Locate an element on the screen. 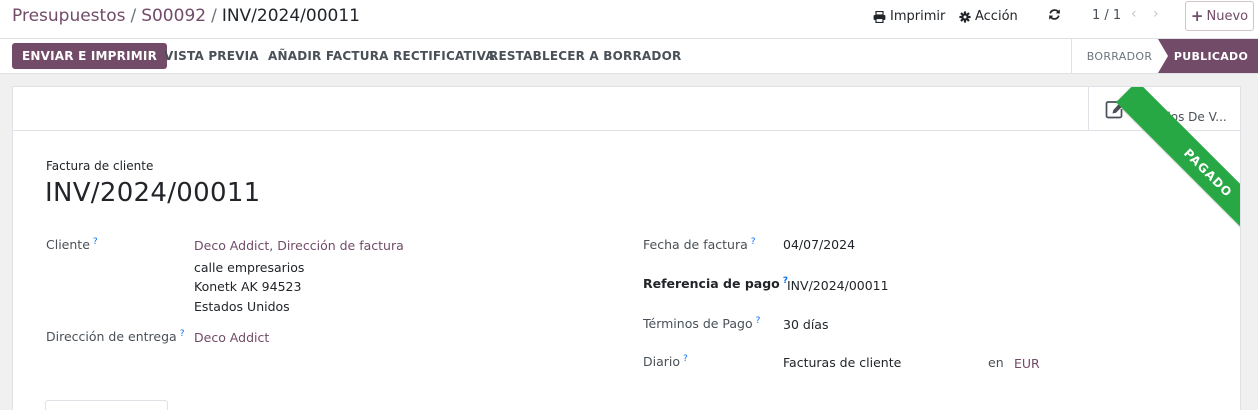 This screenshot has height=410, width=1258. customer-address-line: calle empresarios is located at coordinates (249, 267).